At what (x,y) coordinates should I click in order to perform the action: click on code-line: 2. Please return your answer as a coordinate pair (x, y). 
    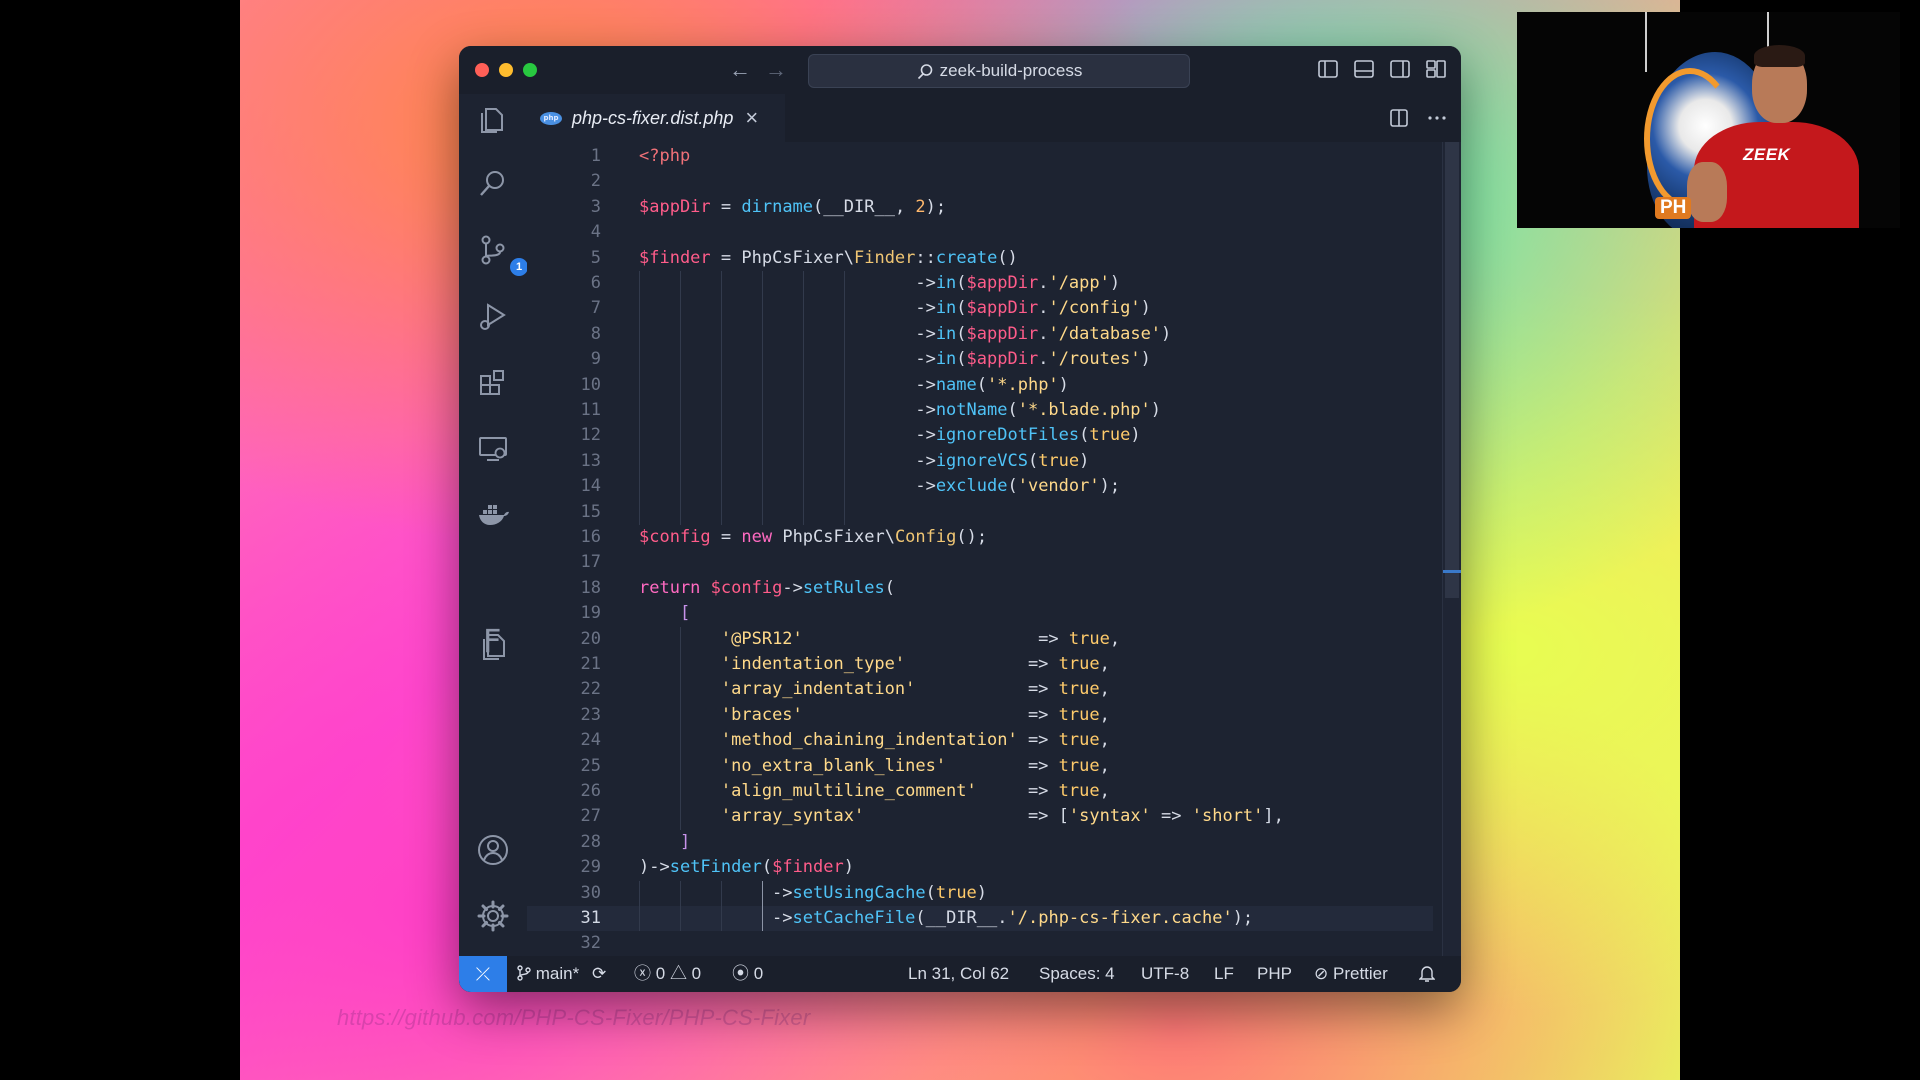
    Looking at the image, I should click on (980, 181).